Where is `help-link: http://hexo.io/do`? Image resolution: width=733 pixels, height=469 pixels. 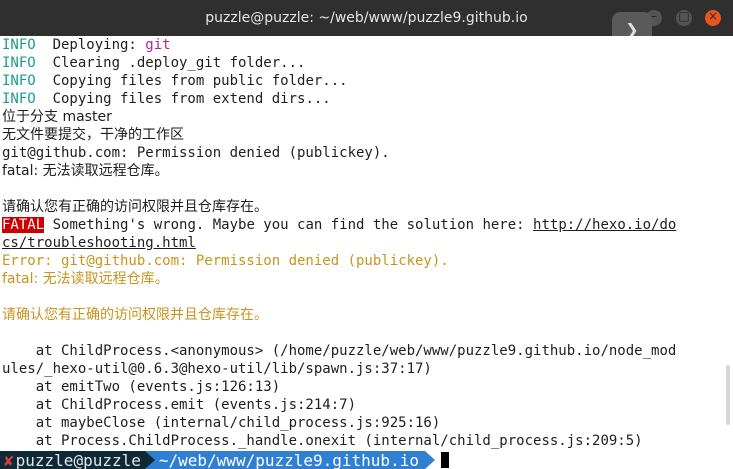
help-link: http://hexo.io/do is located at coordinates (604, 225).